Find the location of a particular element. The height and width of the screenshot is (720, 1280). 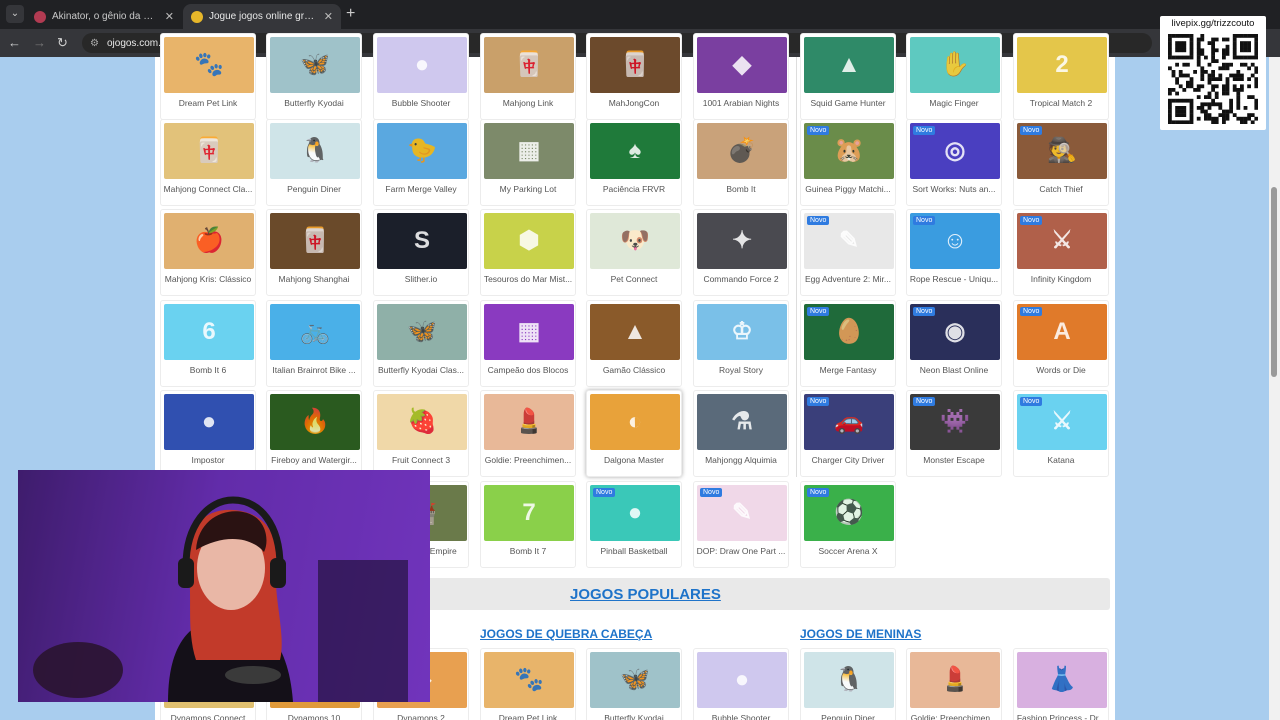

game-card: ▲ Squid Game Hunter is located at coordinates (848, 76).